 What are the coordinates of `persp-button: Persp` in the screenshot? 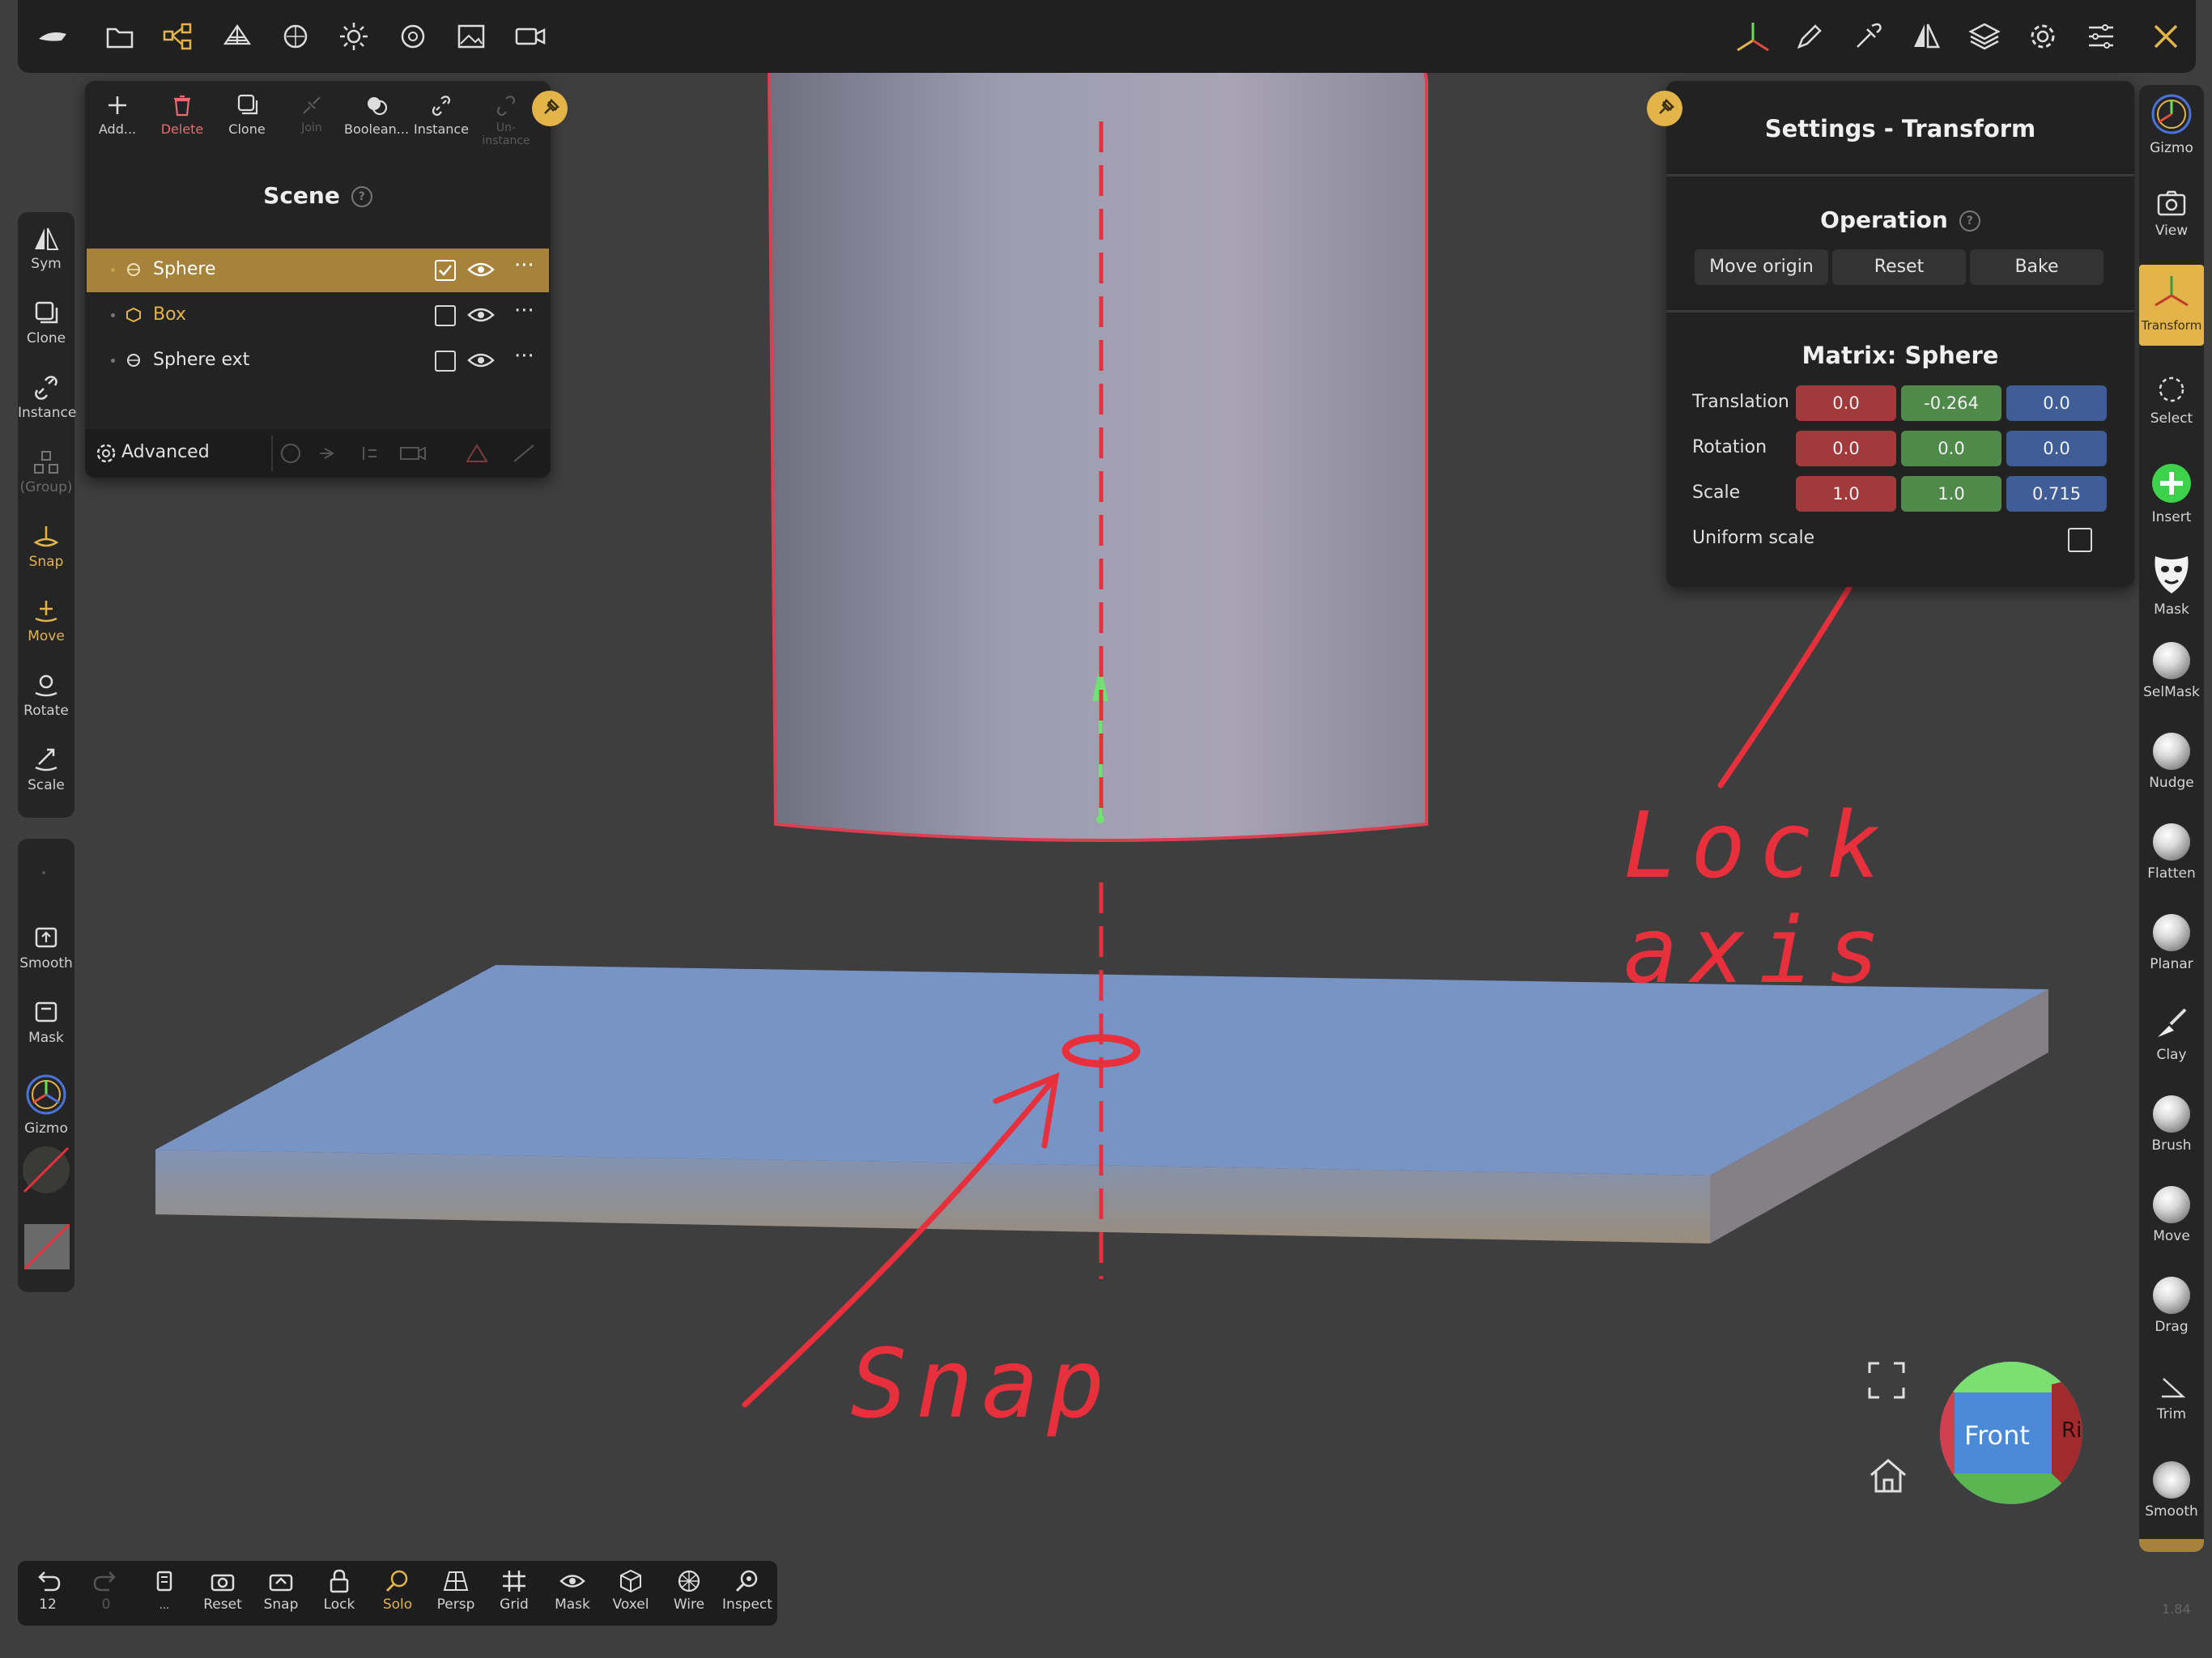 It's located at (456, 1591).